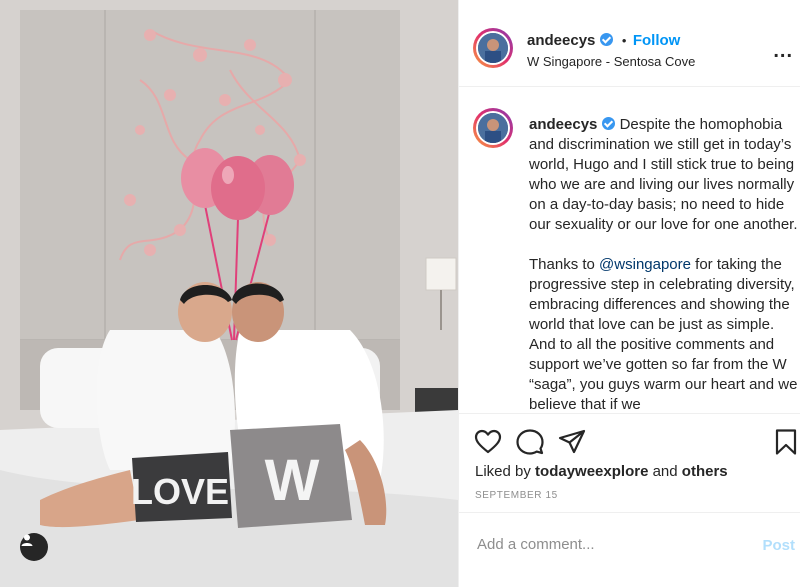 The width and height of the screenshot is (800, 587). What do you see at coordinates (778, 545) in the screenshot?
I see `post-comment-button: Post` at bounding box center [778, 545].